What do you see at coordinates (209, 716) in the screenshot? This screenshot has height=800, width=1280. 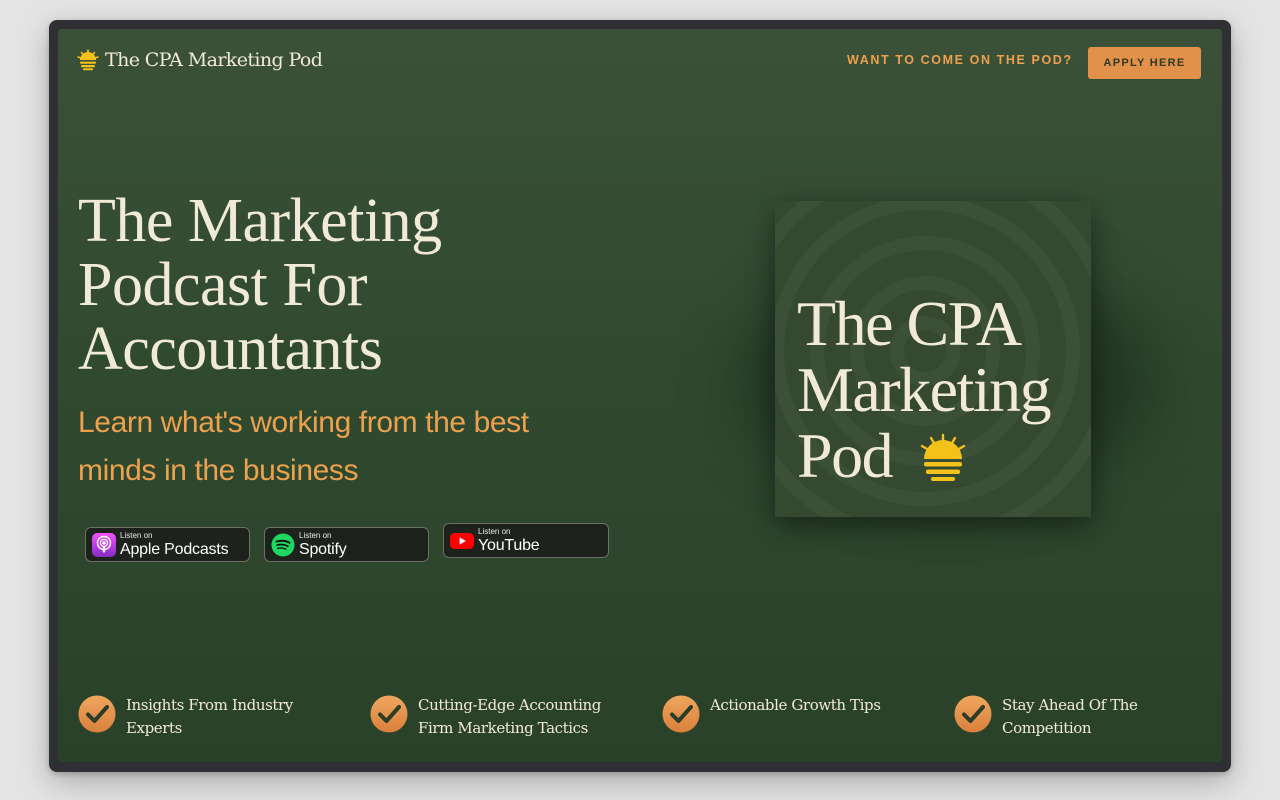 I see `feature-text: Insights From Industry Experts` at bounding box center [209, 716].